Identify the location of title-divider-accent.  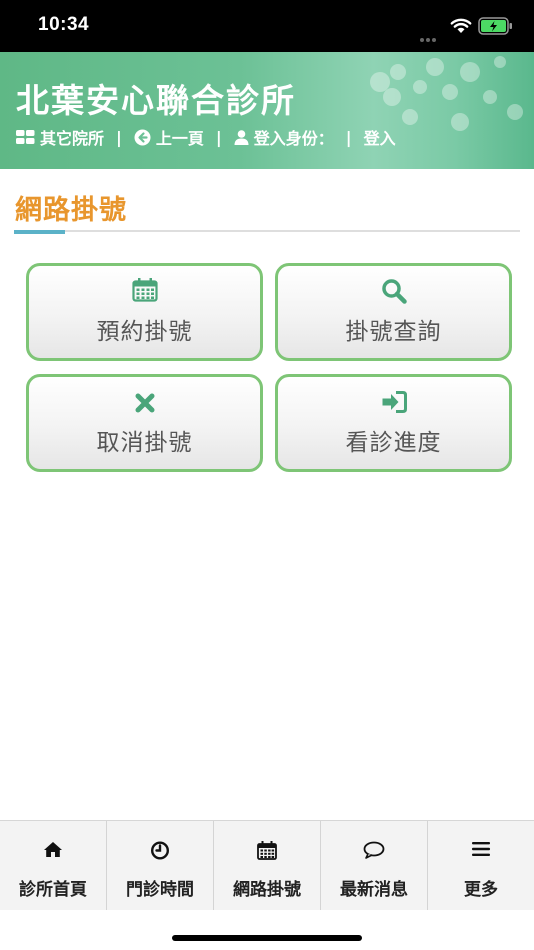
(39, 232).